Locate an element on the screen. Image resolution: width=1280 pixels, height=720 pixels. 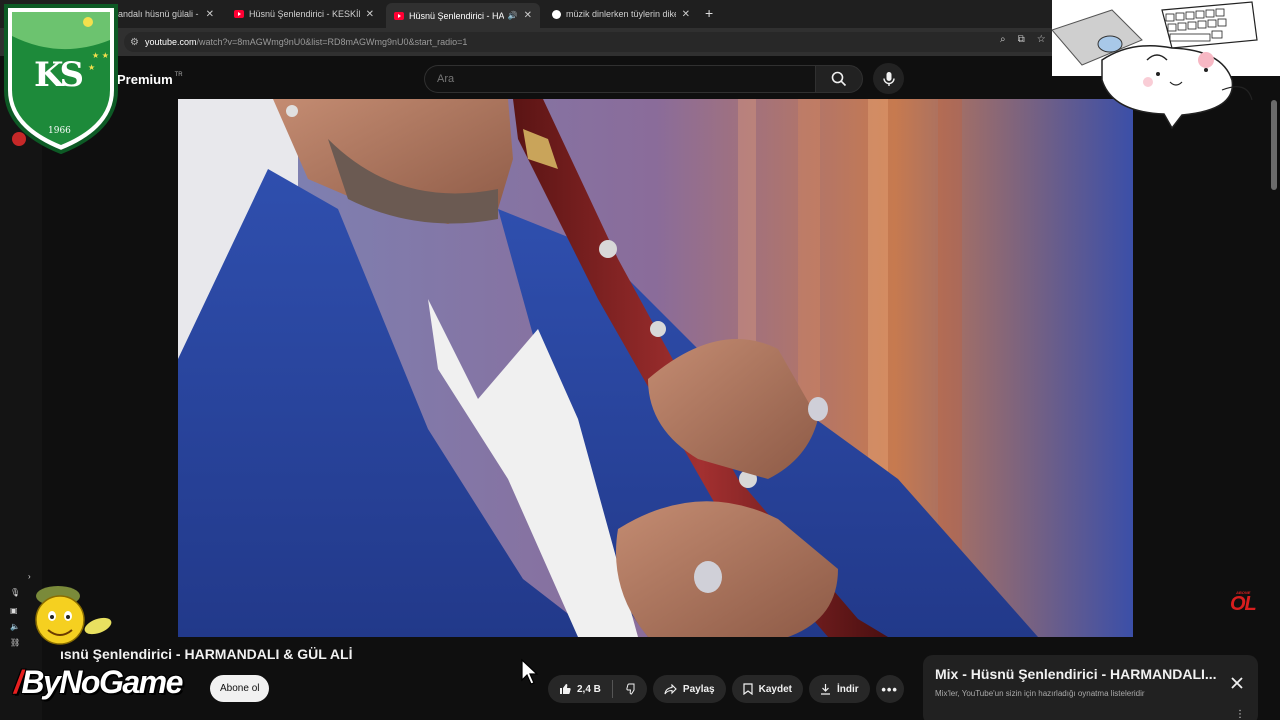
search-button is located at coordinates (839, 79).